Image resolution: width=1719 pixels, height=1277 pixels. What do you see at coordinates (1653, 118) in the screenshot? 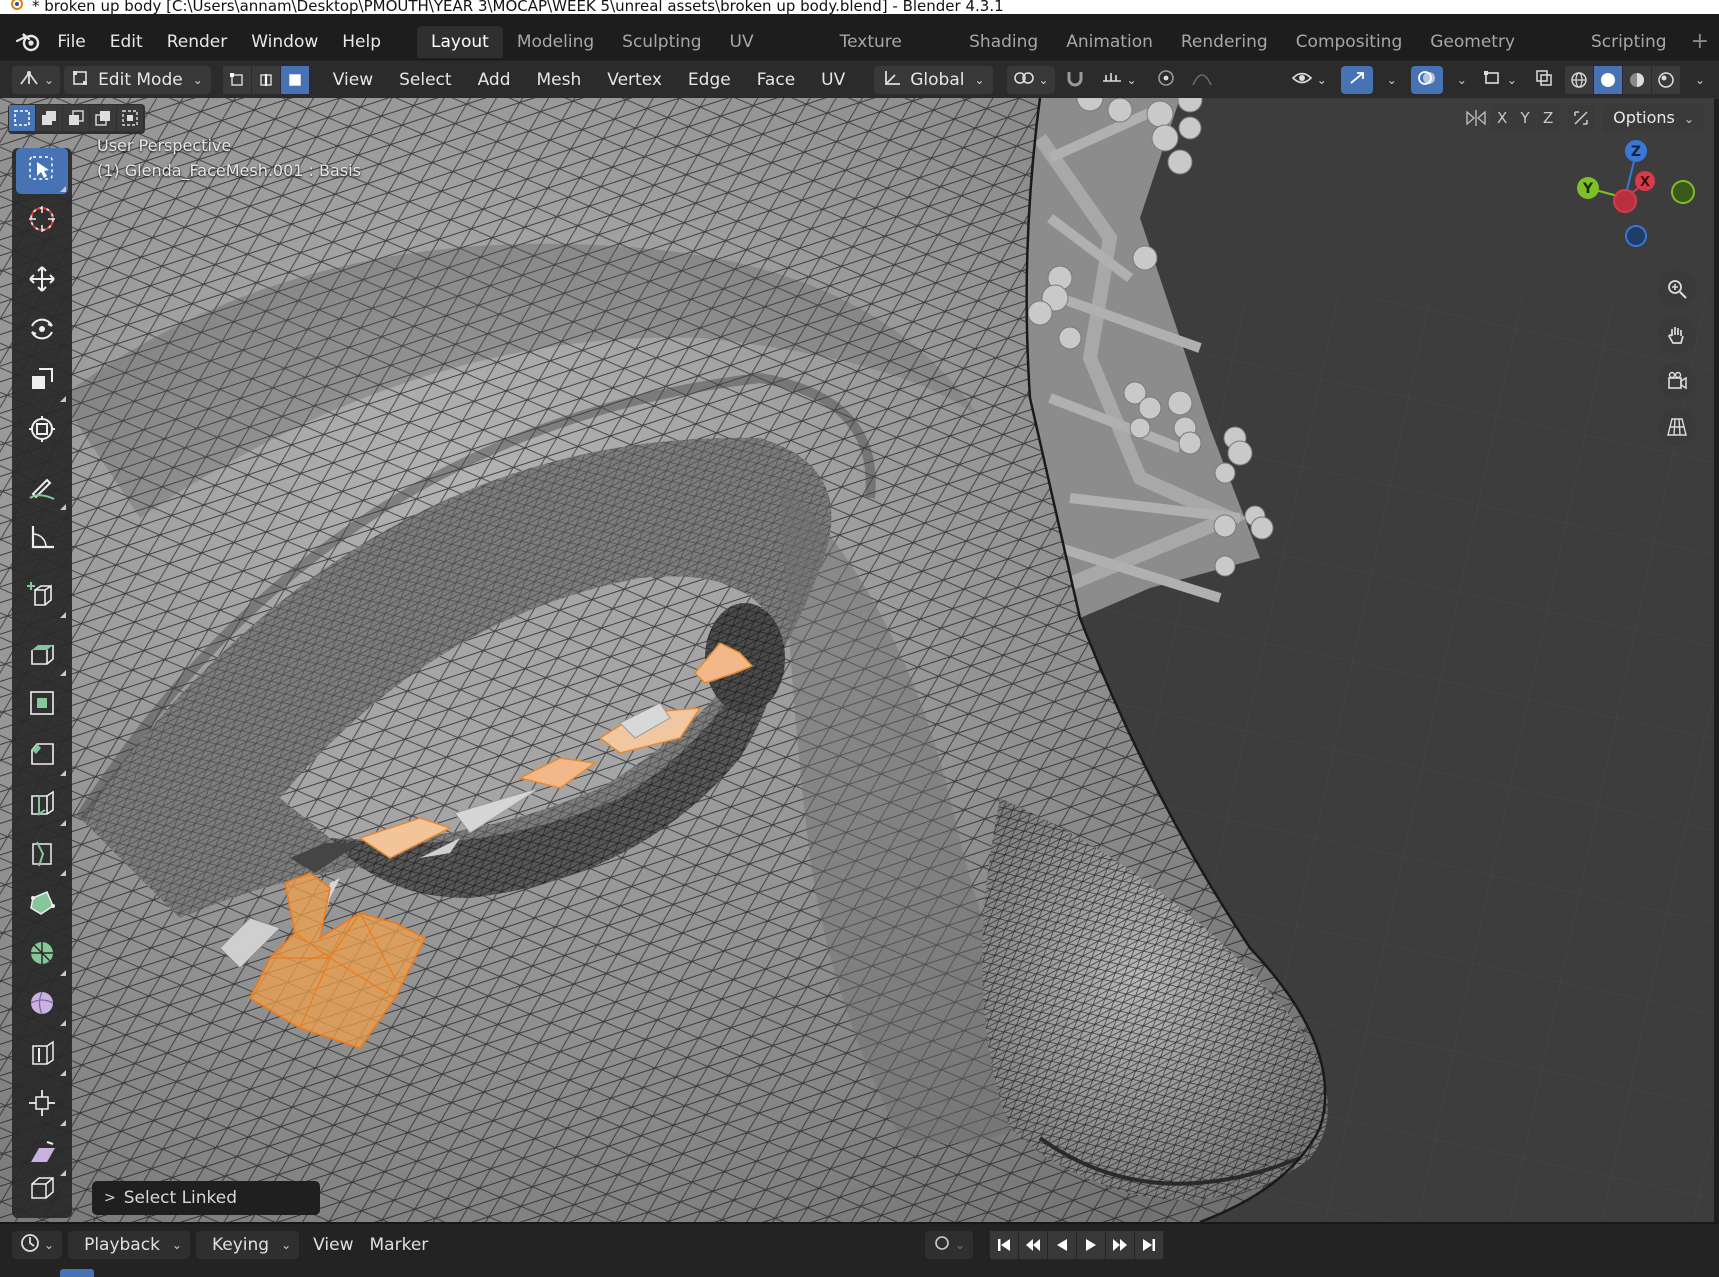
I see `options-dropdown: Options ⌄` at bounding box center [1653, 118].